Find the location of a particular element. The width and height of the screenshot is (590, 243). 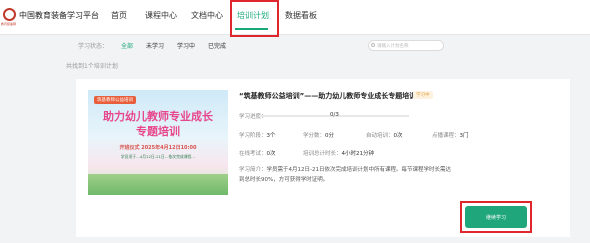

stat-label: 在线考试： is located at coordinates (253, 154).